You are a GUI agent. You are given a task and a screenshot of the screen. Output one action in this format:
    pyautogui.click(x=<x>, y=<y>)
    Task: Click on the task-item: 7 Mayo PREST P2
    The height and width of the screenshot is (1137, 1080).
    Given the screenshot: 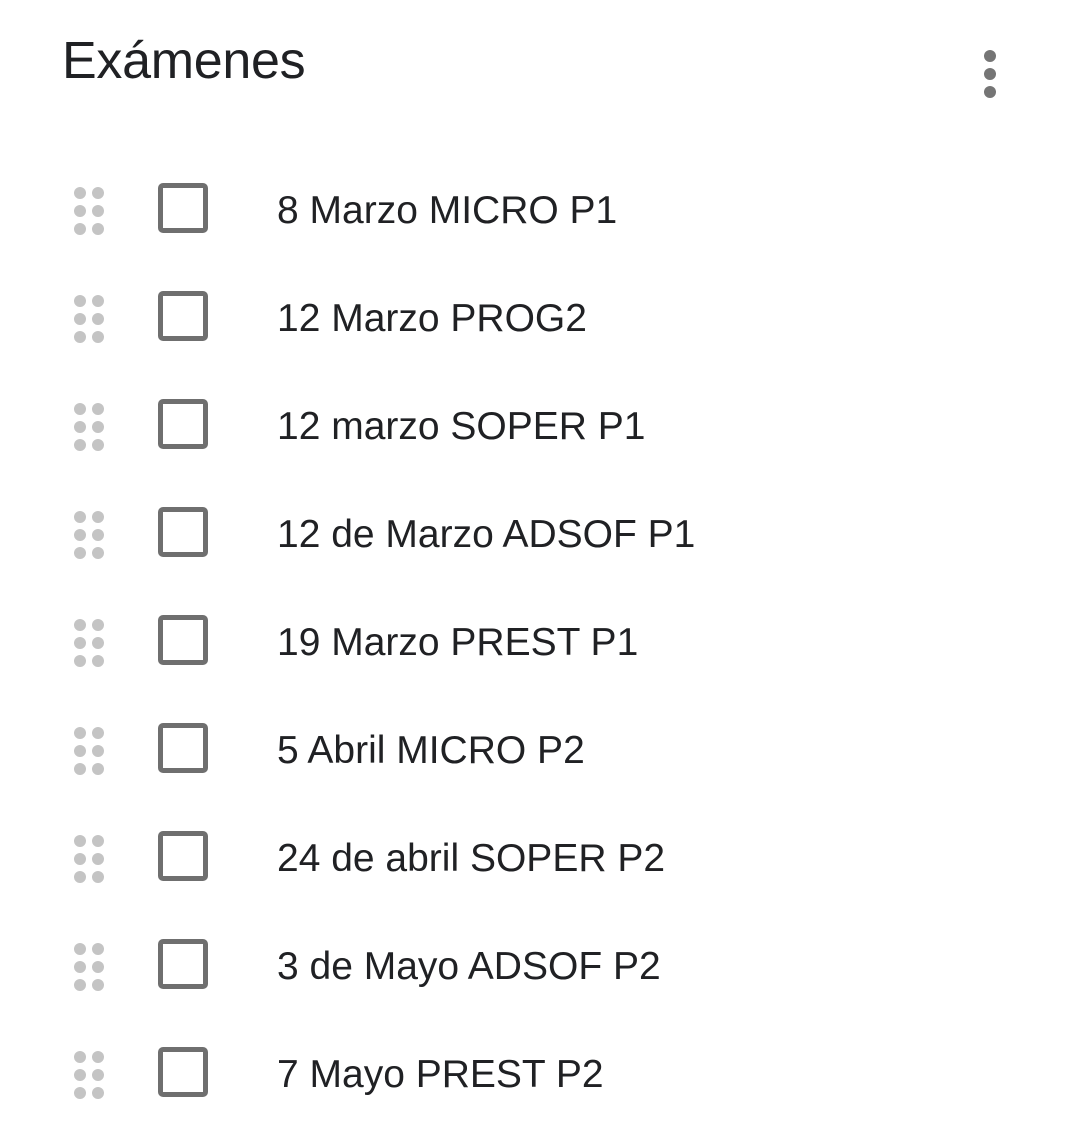 What is the action you would take?
    pyautogui.click(x=540, y=1075)
    